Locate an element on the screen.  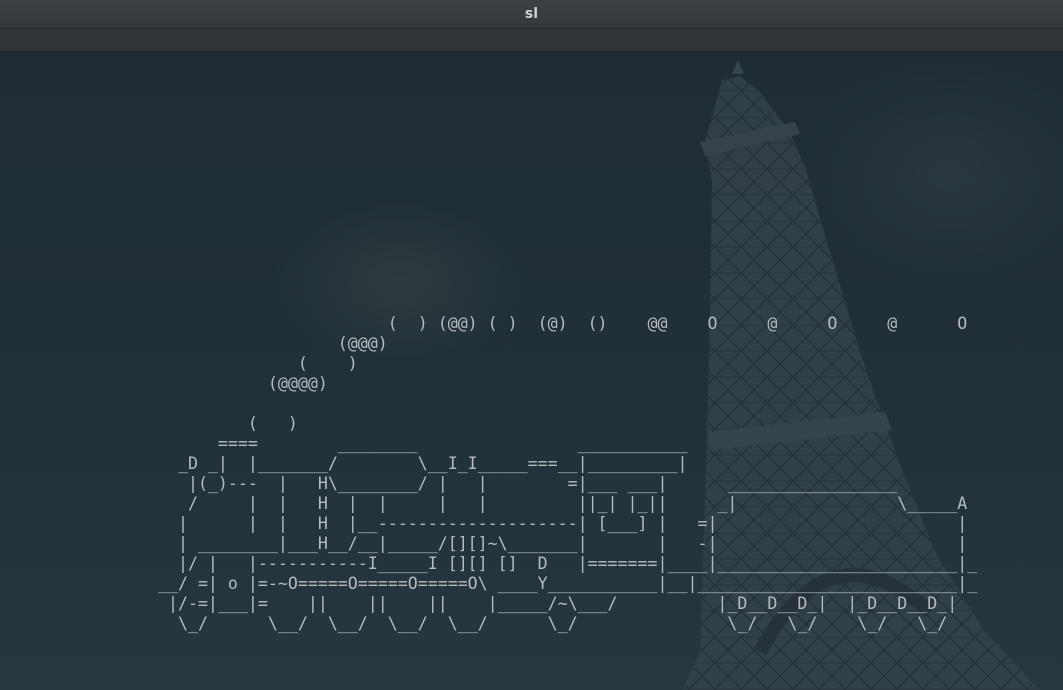
tab-strip is located at coordinates (531, 40).